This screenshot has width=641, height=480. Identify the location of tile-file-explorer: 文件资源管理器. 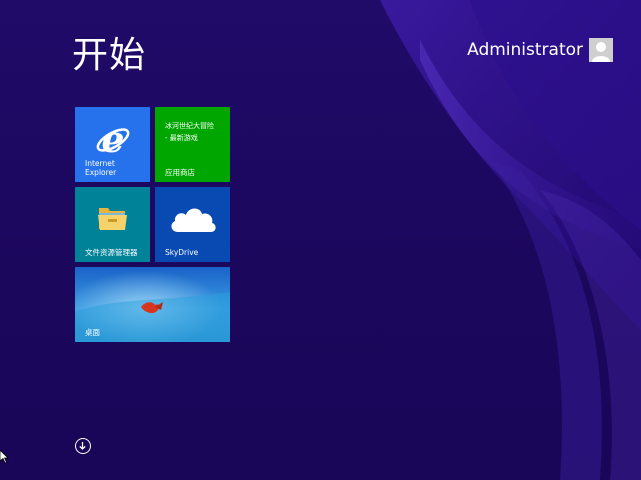
(112, 224).